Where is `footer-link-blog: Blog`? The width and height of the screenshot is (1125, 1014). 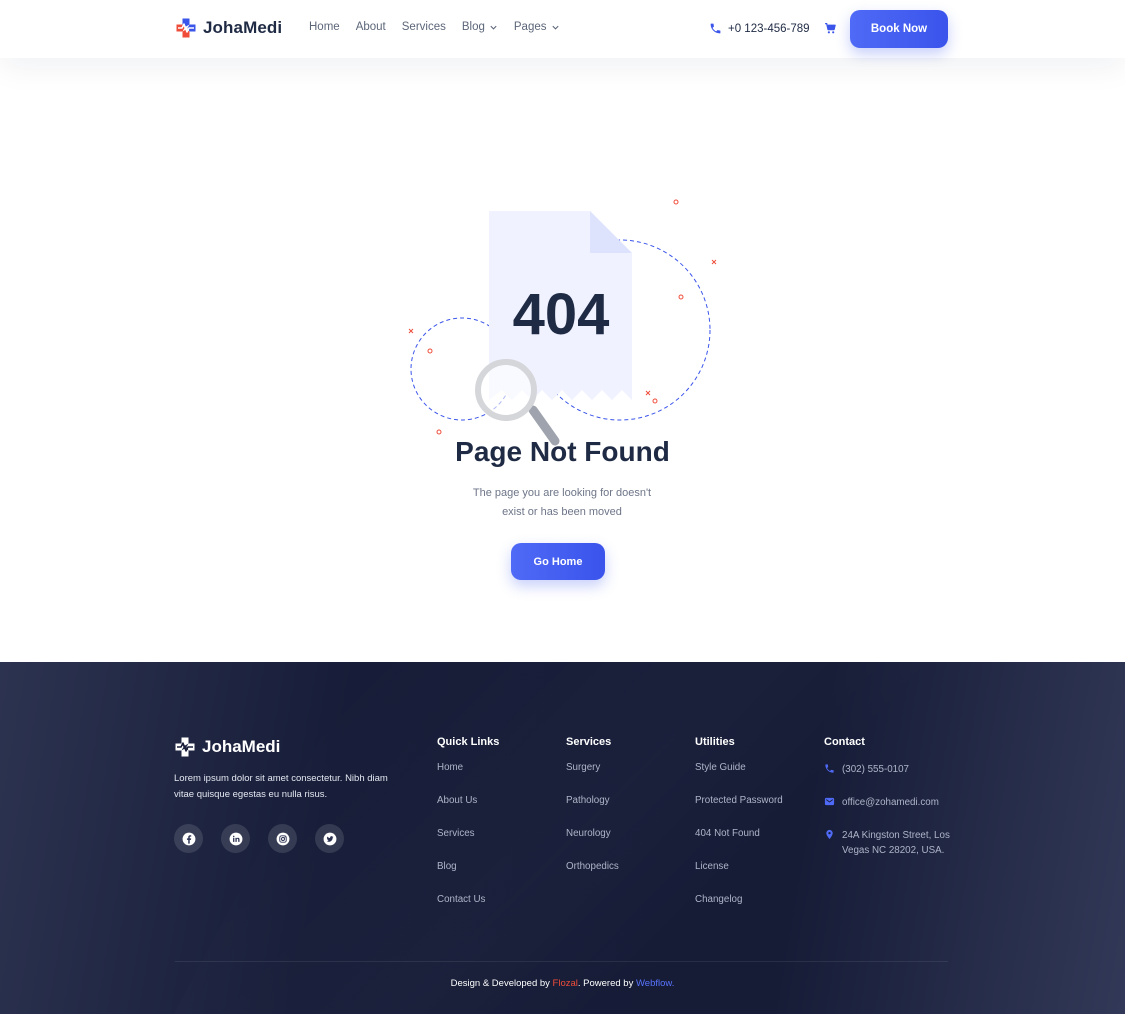
footer-link-blog: Blog is located at coordinates (468, 877).